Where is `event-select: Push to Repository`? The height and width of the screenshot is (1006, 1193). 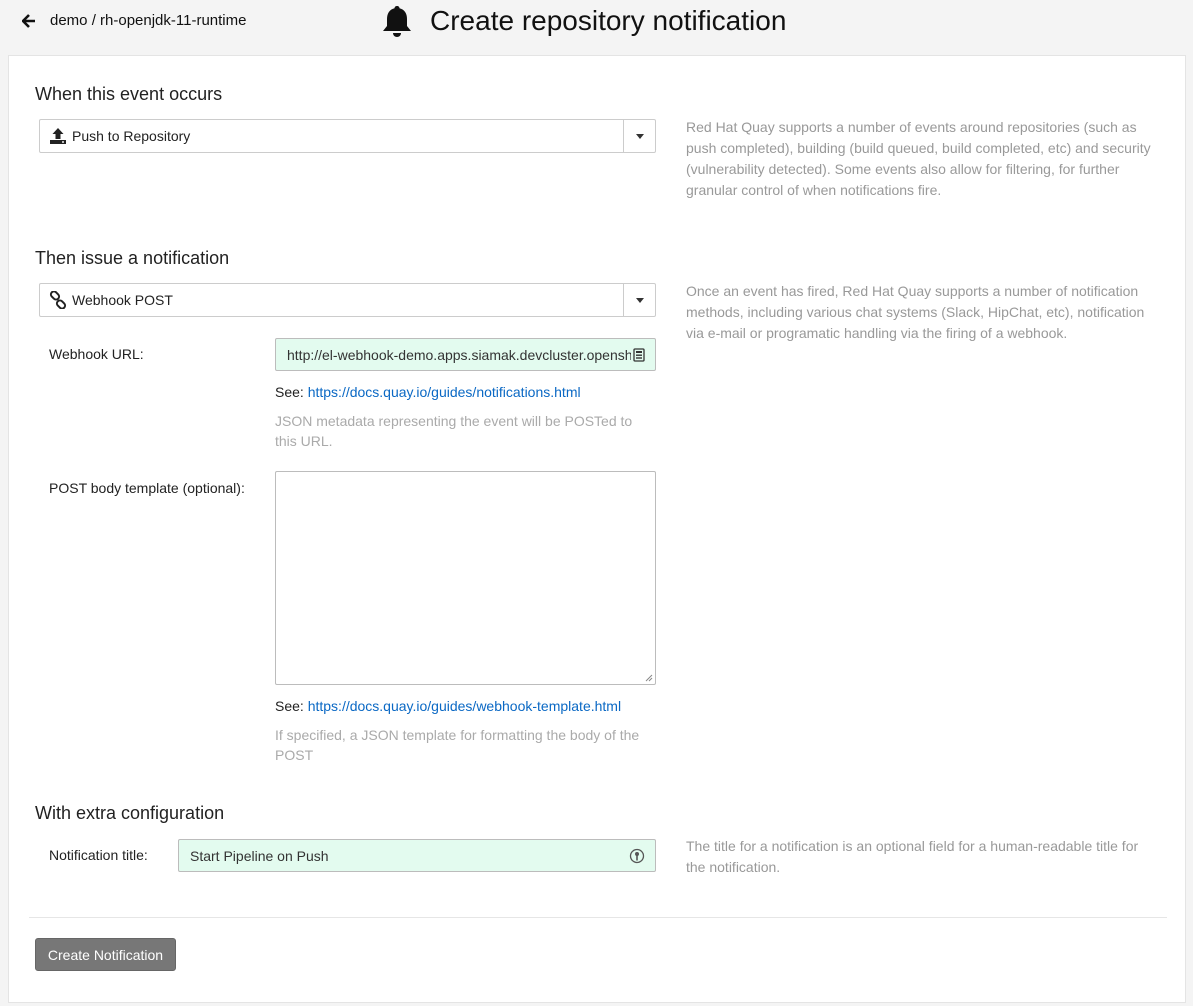 event-select: Push to Repository is located at coordinates (347, 136).